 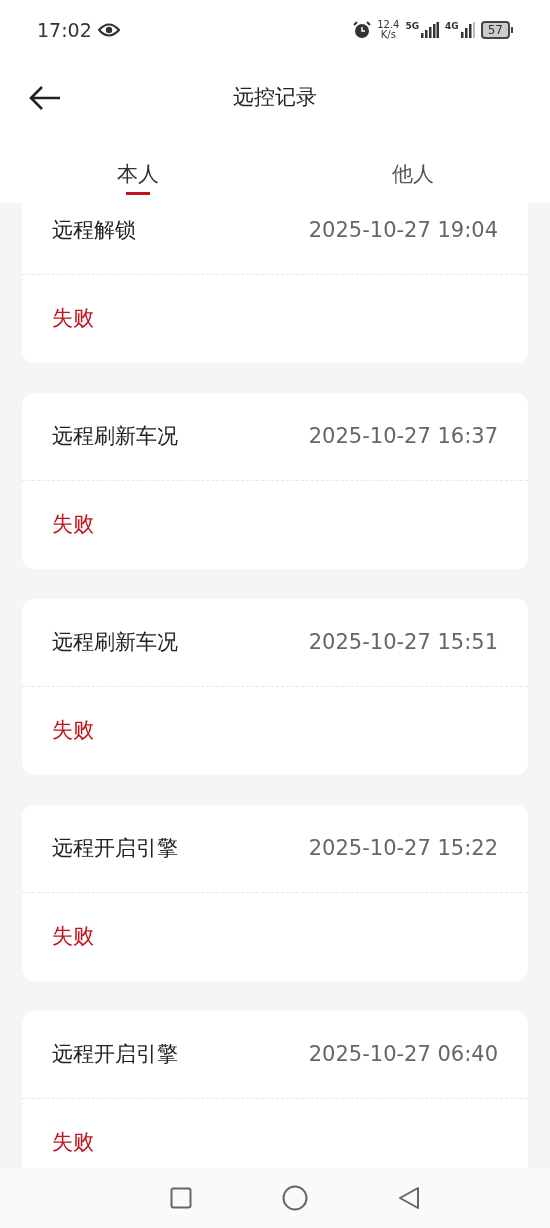 I want to click on triangle-icon, so click(x=409, y=1198).